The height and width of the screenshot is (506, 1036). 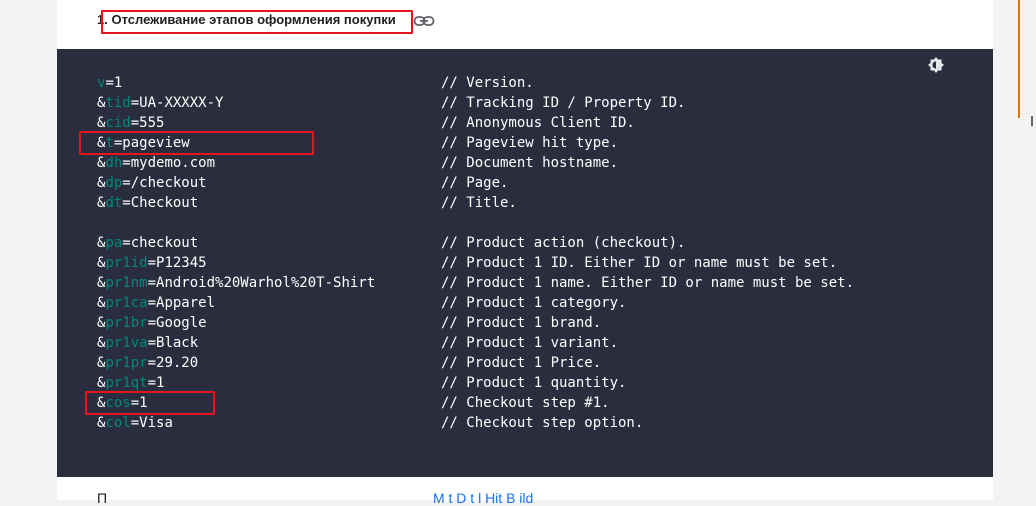 What do you see at coordinates (483, 498) in the screenshot?
I see `hit-builder-link: M t D t l Hit B ild` at bounding box center [483, 498].